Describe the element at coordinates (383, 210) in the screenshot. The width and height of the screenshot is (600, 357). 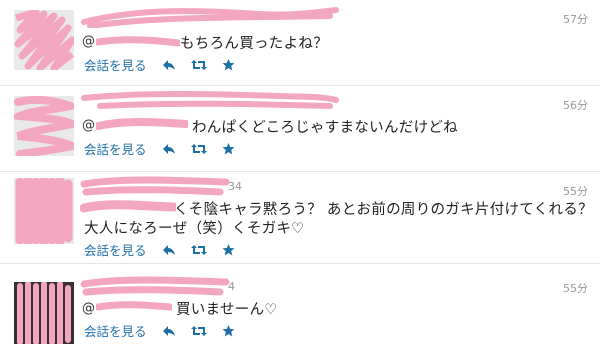
I see `tweet-text-line1: くそ陰キャラ黙ろう？ あとお前の周りのガキ片付けてくれる？` at that location.